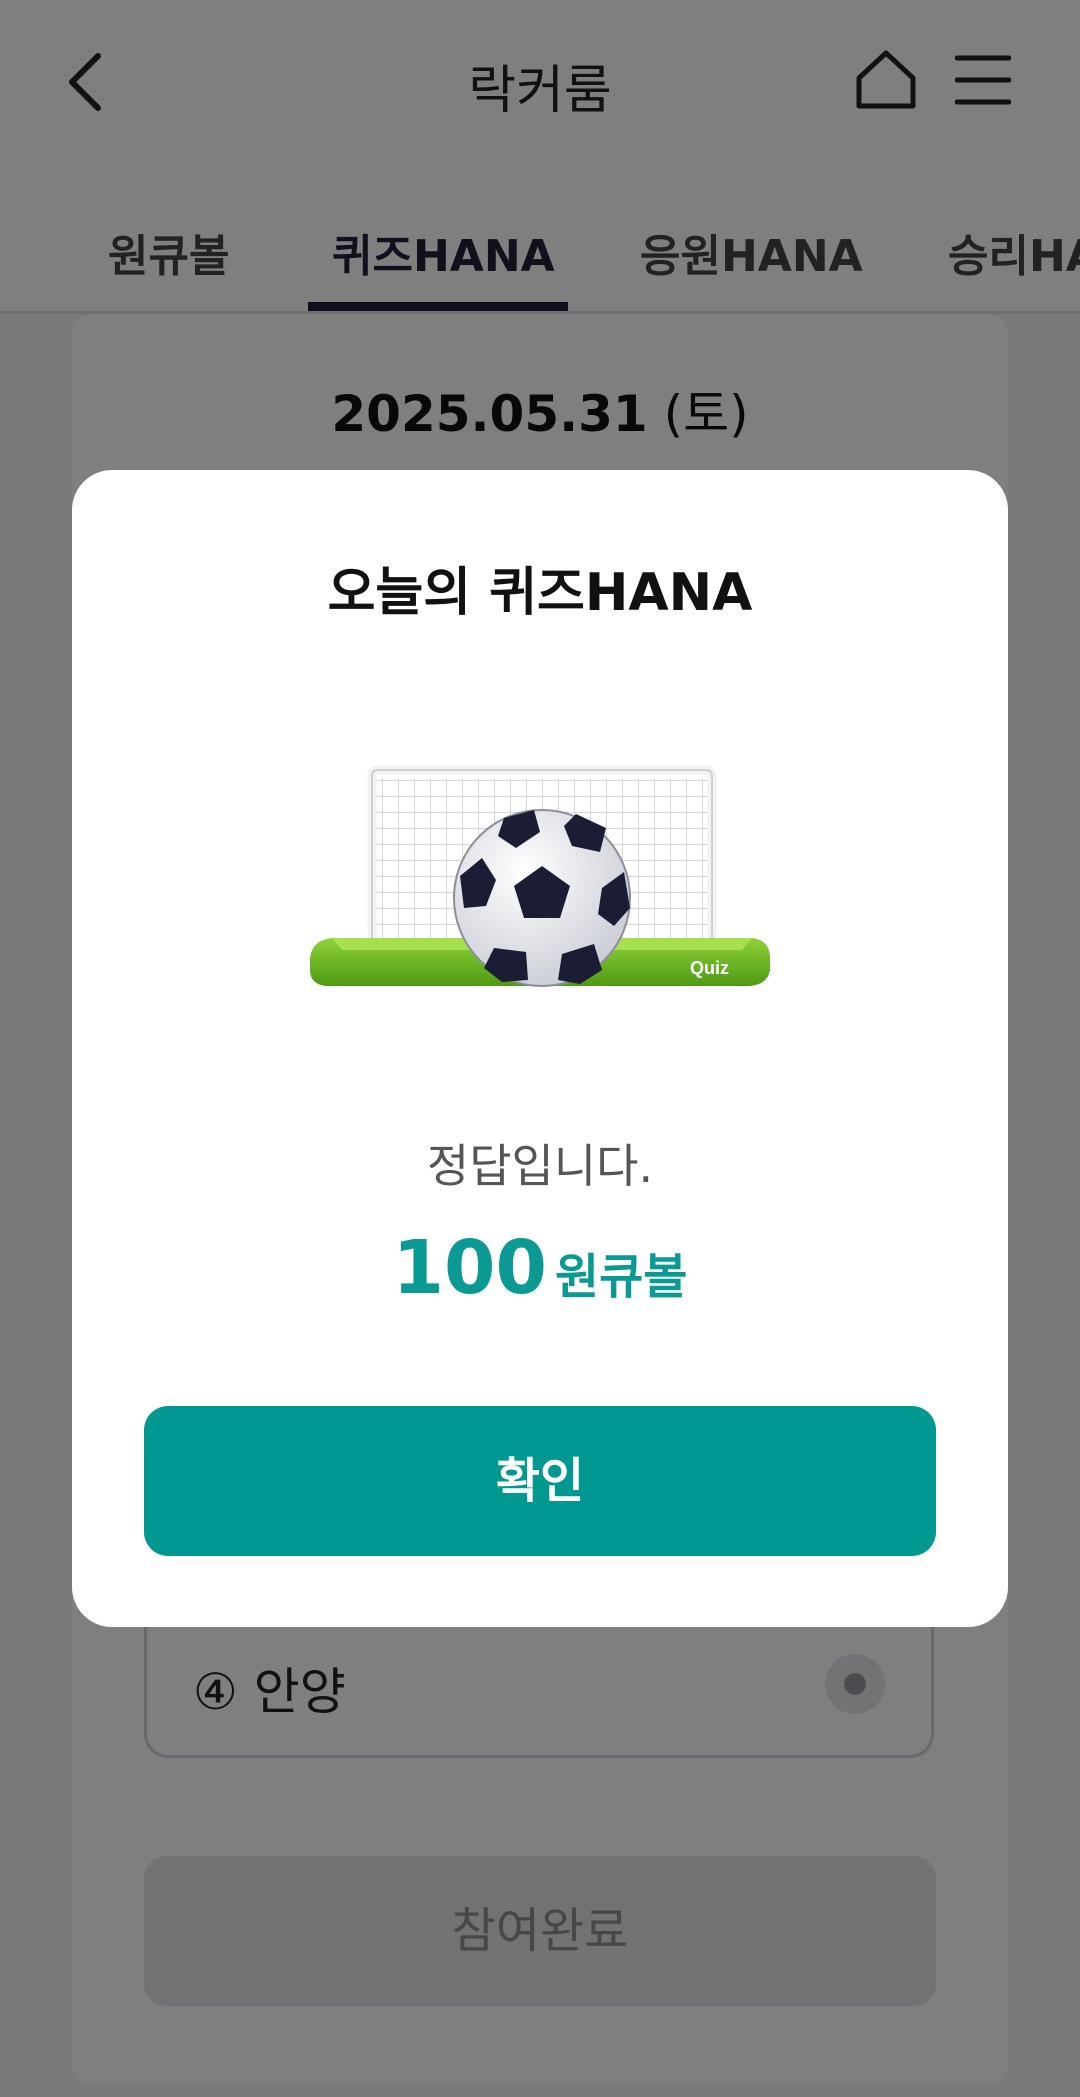 Image resolution: width=1080 pixels, height=2097 pixels. I want to click on quiz-badge-text: Quiz, so click(709, 968).